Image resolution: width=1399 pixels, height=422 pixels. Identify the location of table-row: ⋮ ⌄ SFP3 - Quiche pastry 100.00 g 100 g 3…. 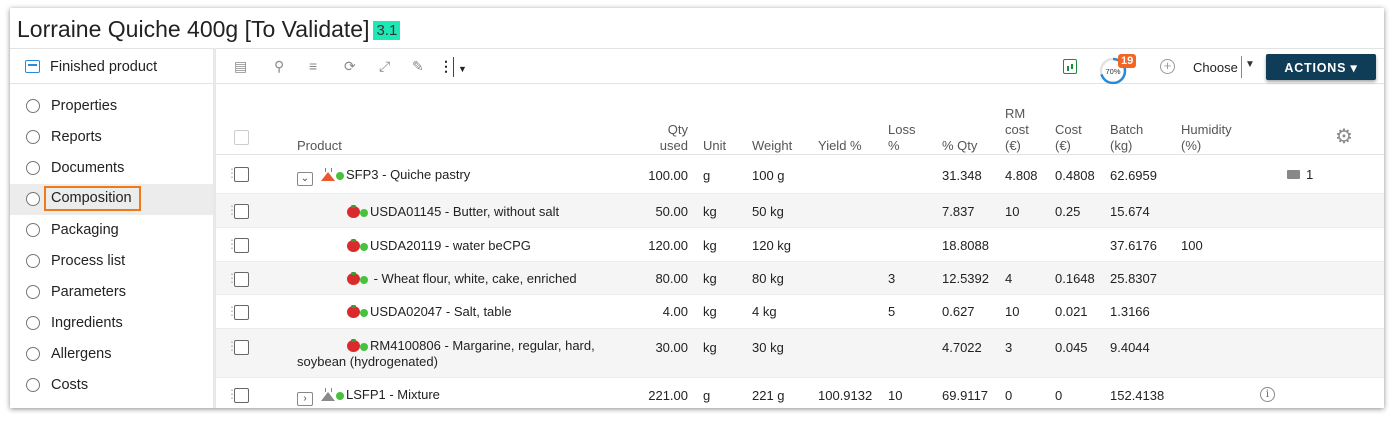
(800, 174).